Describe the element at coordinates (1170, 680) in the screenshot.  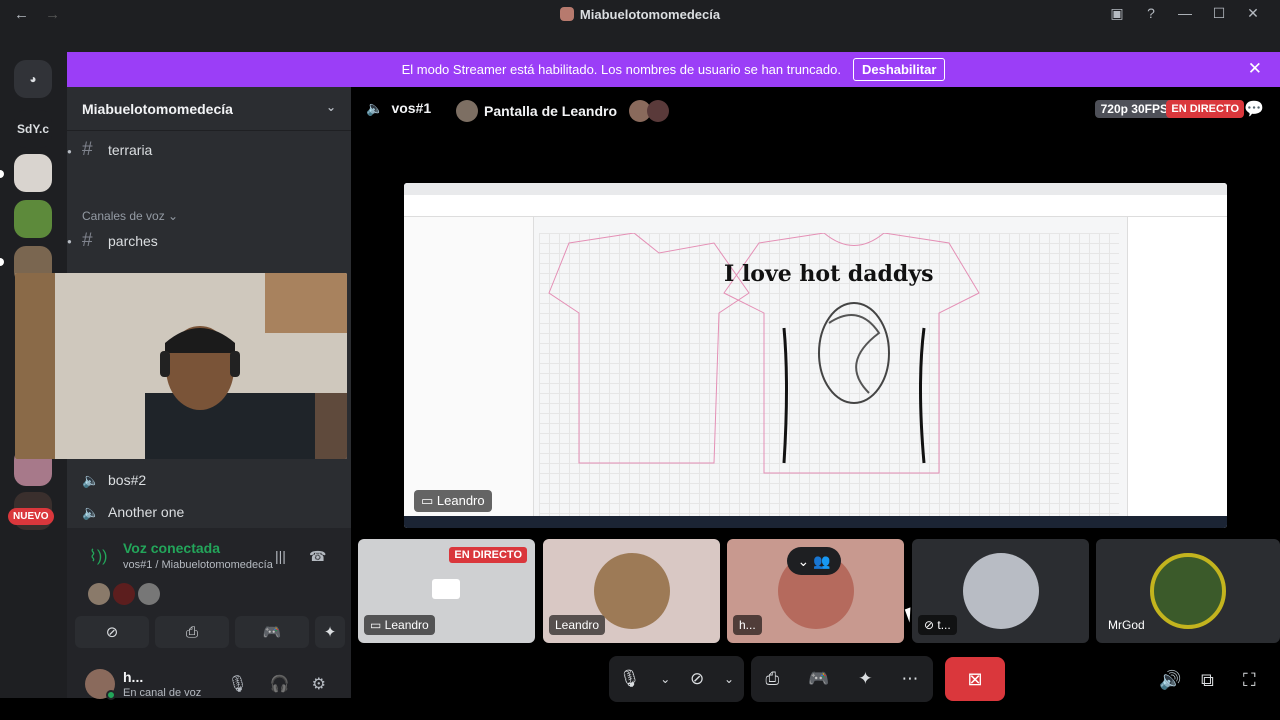
I see `volume-icon: 🔊` at that location.